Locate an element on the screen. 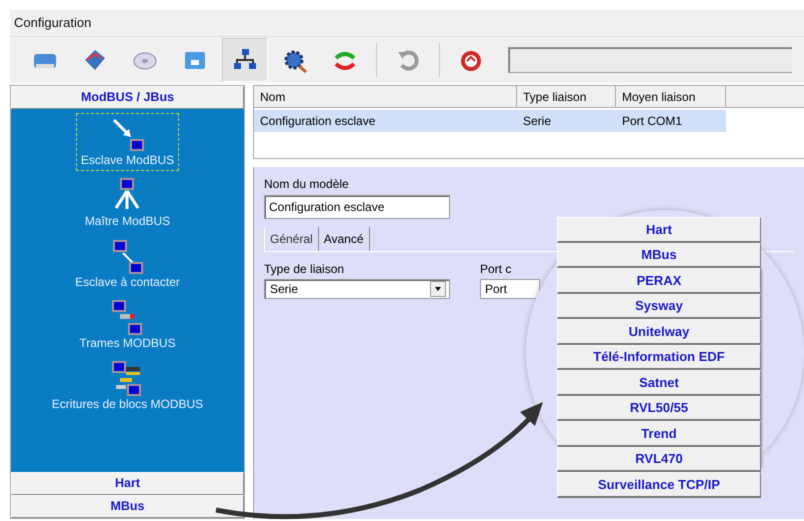 This screenshot has height=521, width=804. section-header: RVL50/55 is located at coordinates (659, 408).